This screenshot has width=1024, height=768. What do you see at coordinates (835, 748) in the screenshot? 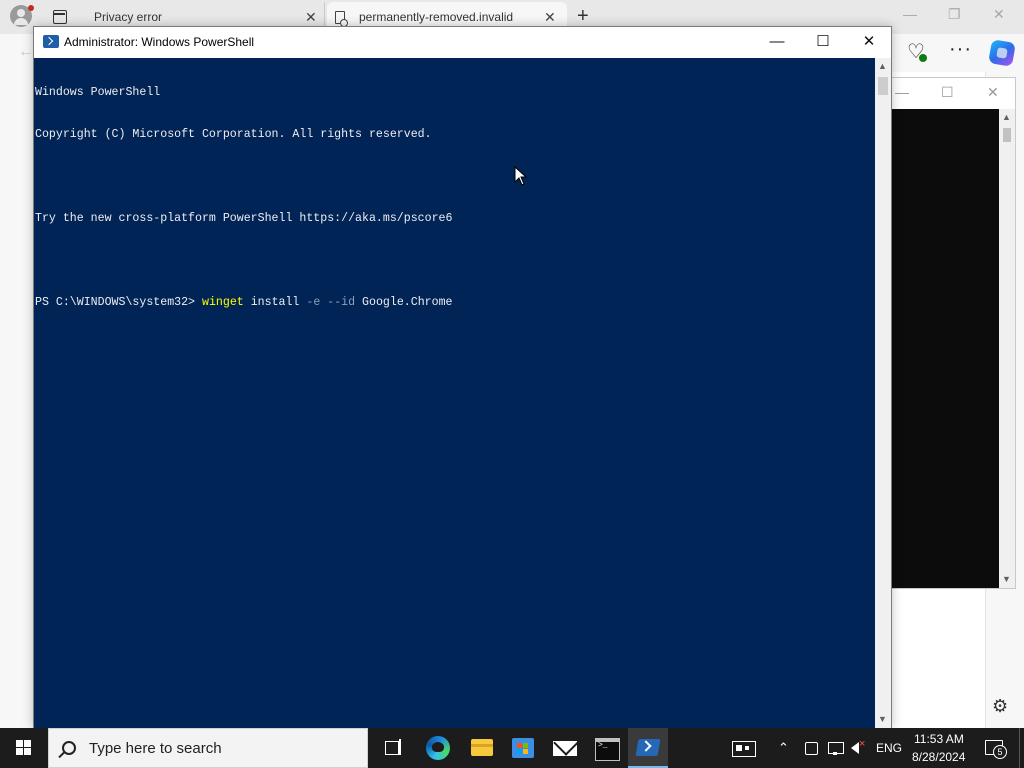
I see `network-icon` at bounding box center [835, 748].